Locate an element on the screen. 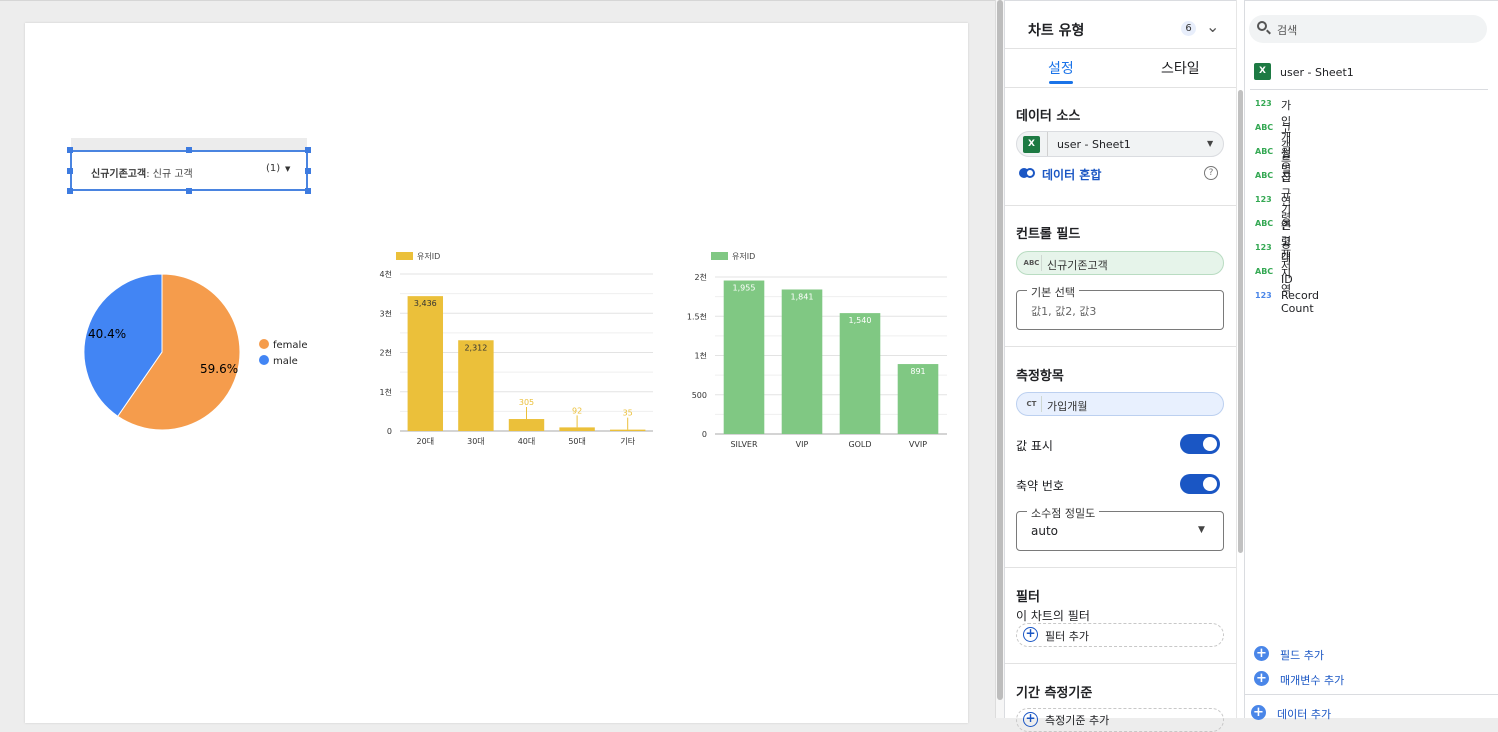 The height and width of the screenshot is (732, 1498). decimal-precision-select: 소수점 정밀도 auto ▼ is located at coordinates (1120, 528).